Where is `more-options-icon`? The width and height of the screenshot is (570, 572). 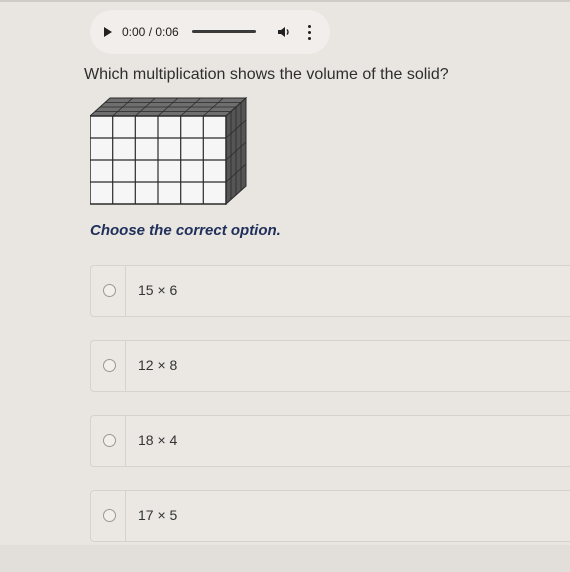 more-options-icon is located at coordinates (309, 32).